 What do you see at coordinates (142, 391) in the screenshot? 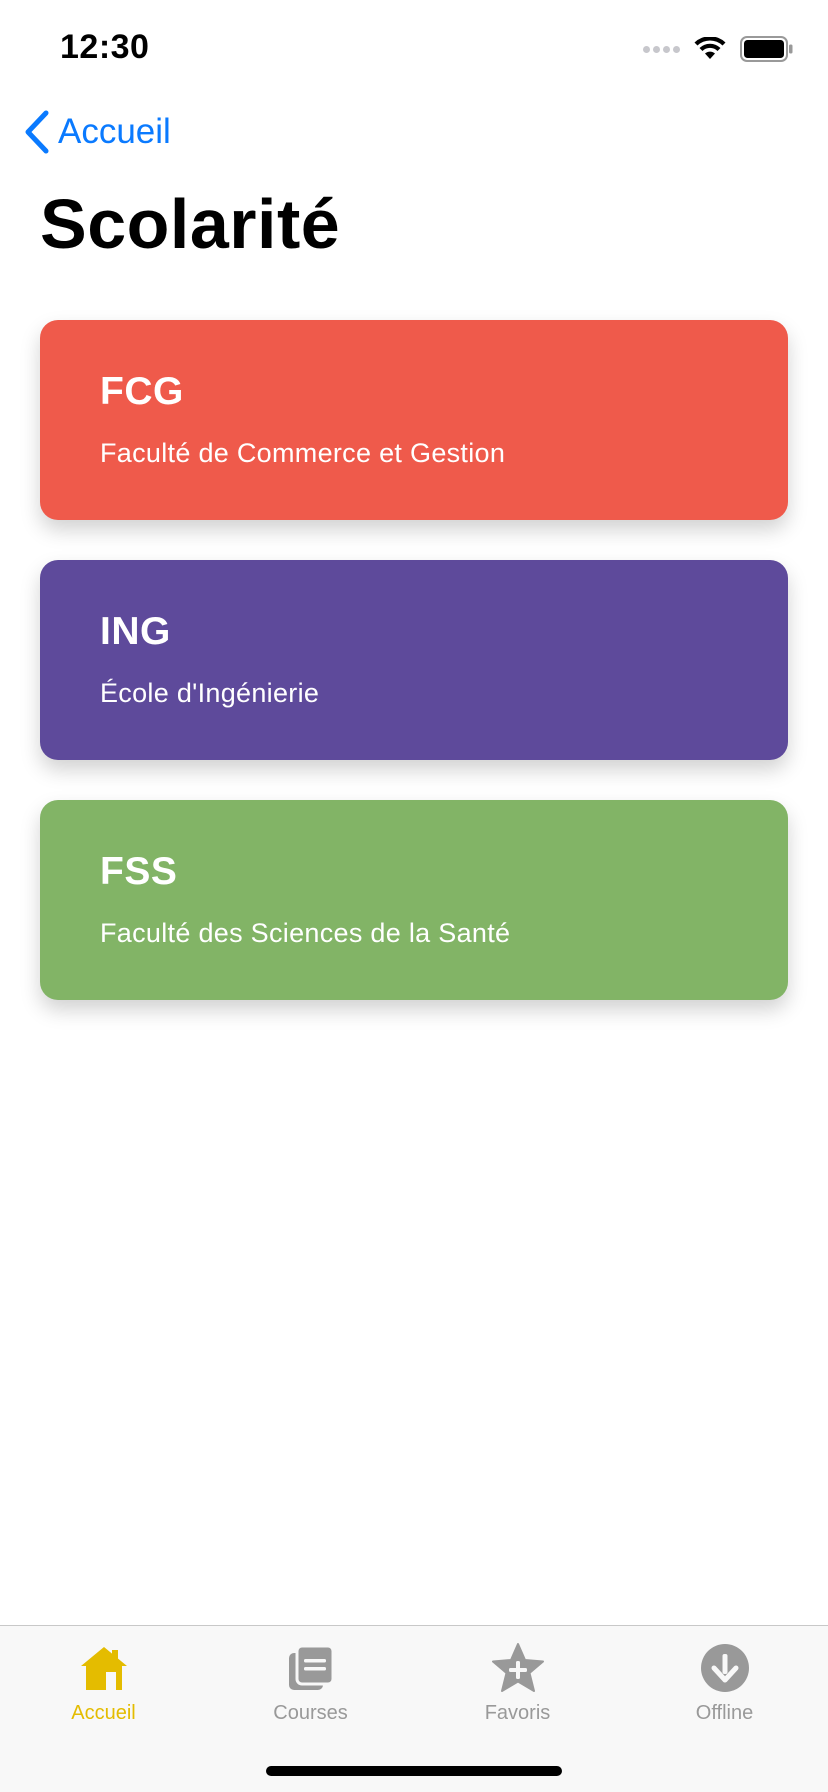
I see `card-code: FCG` at bounding box center [142, 391].